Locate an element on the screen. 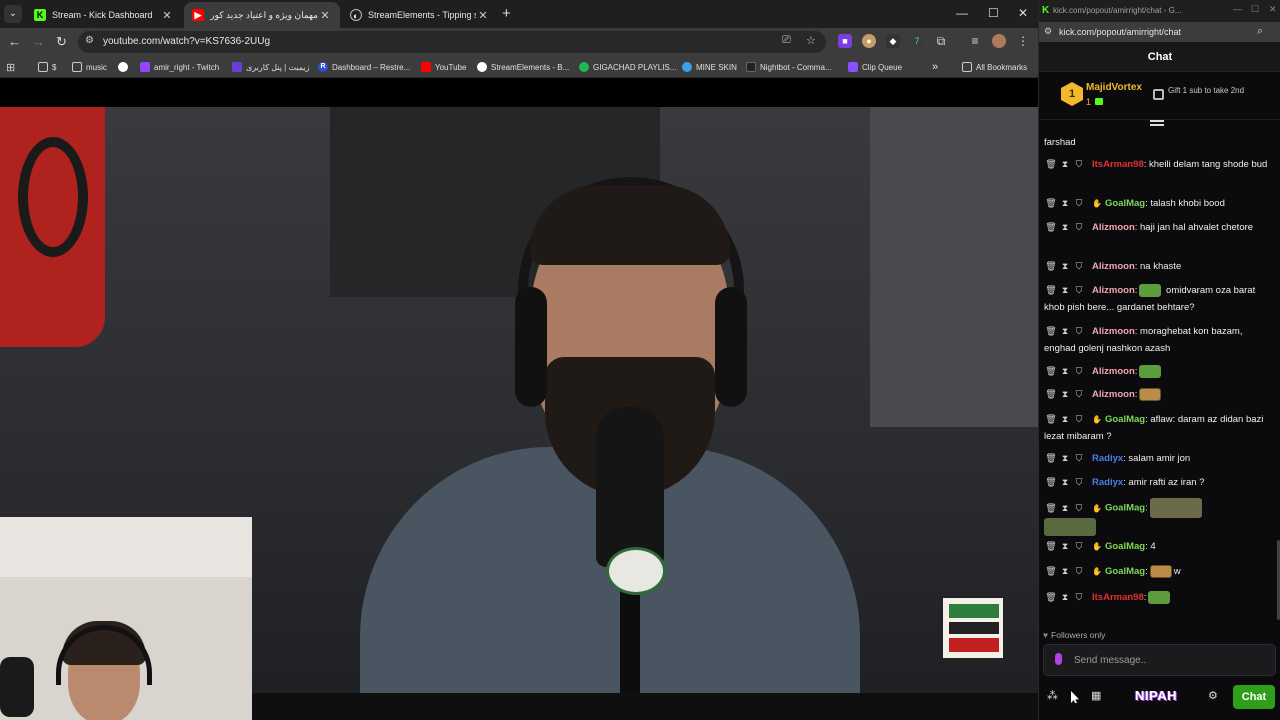 This screenshot has height=720, width=1280. all-bookmarks: All Bookmarks is located at coordinates (994, 67).